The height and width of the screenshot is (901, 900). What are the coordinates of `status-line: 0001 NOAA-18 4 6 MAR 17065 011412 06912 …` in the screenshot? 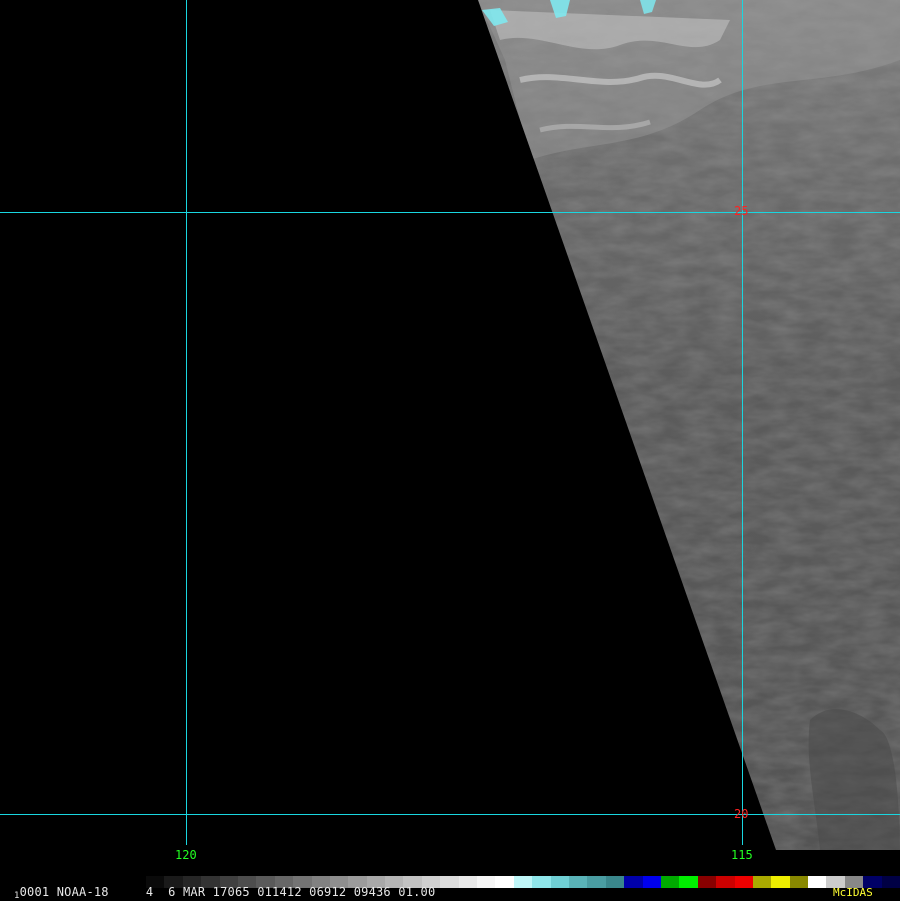 It's located at (227, 892).